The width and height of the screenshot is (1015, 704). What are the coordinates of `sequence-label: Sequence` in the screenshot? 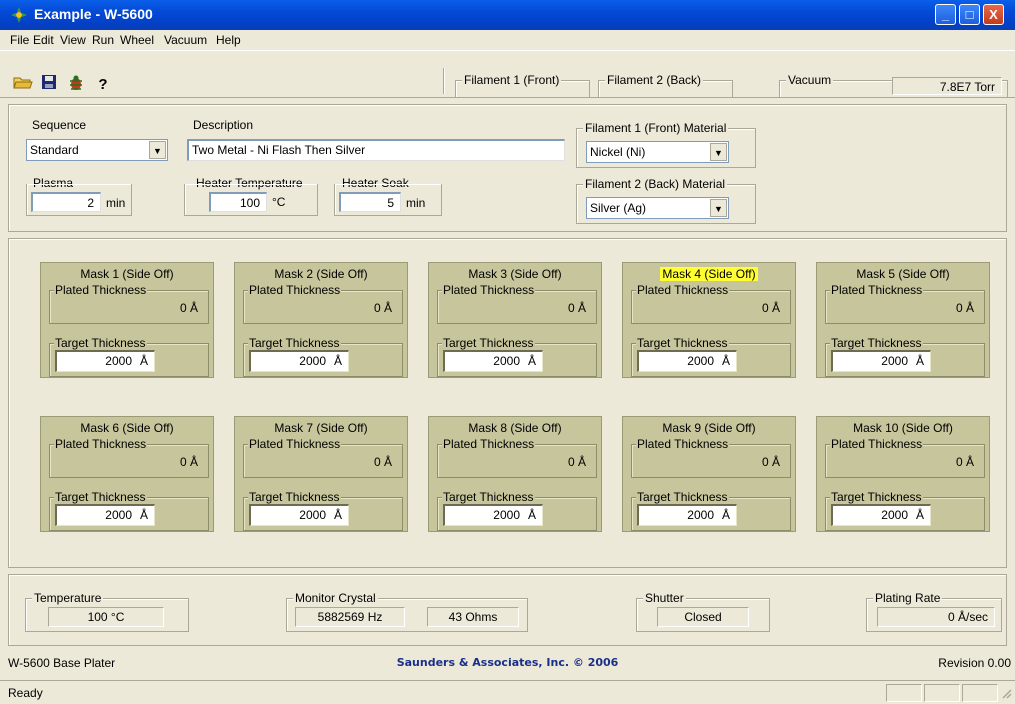 It's located at (59, 125).